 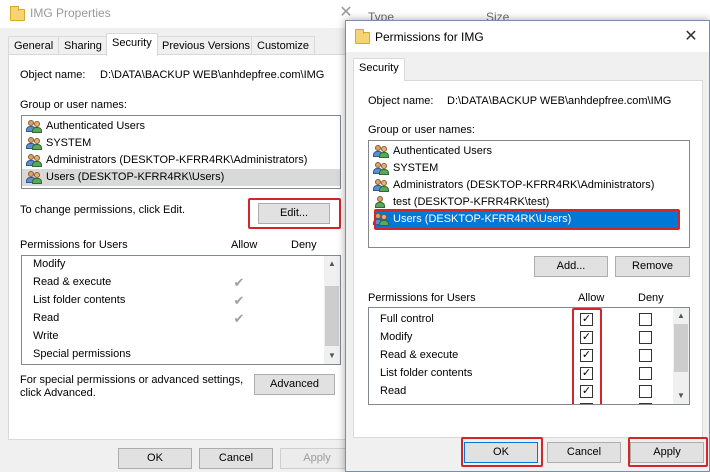 What do you see at coordinates (429, 37) in the screenshot?
I see `permissions-title: Permissions for IMG` at bounding box center [429, 37].